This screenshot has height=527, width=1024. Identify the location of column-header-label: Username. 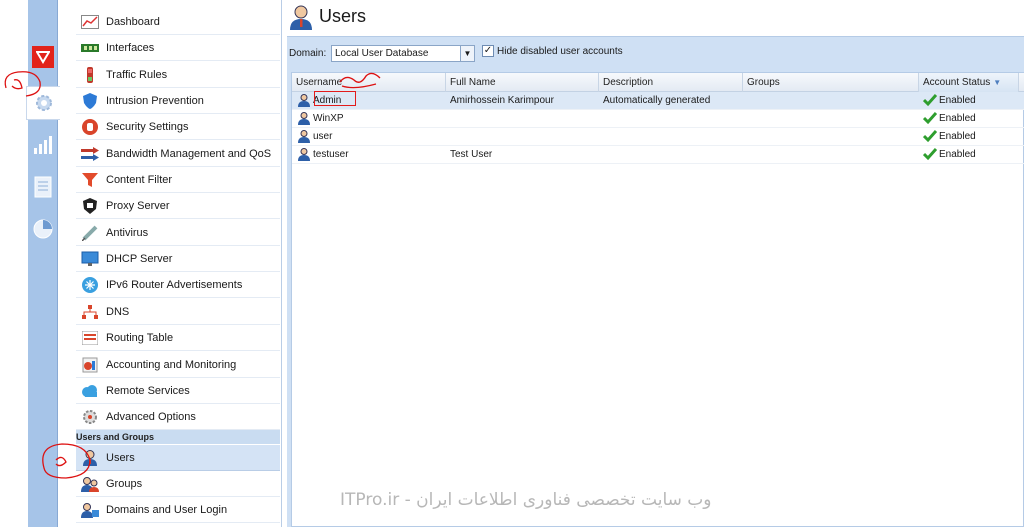
(319, 82).